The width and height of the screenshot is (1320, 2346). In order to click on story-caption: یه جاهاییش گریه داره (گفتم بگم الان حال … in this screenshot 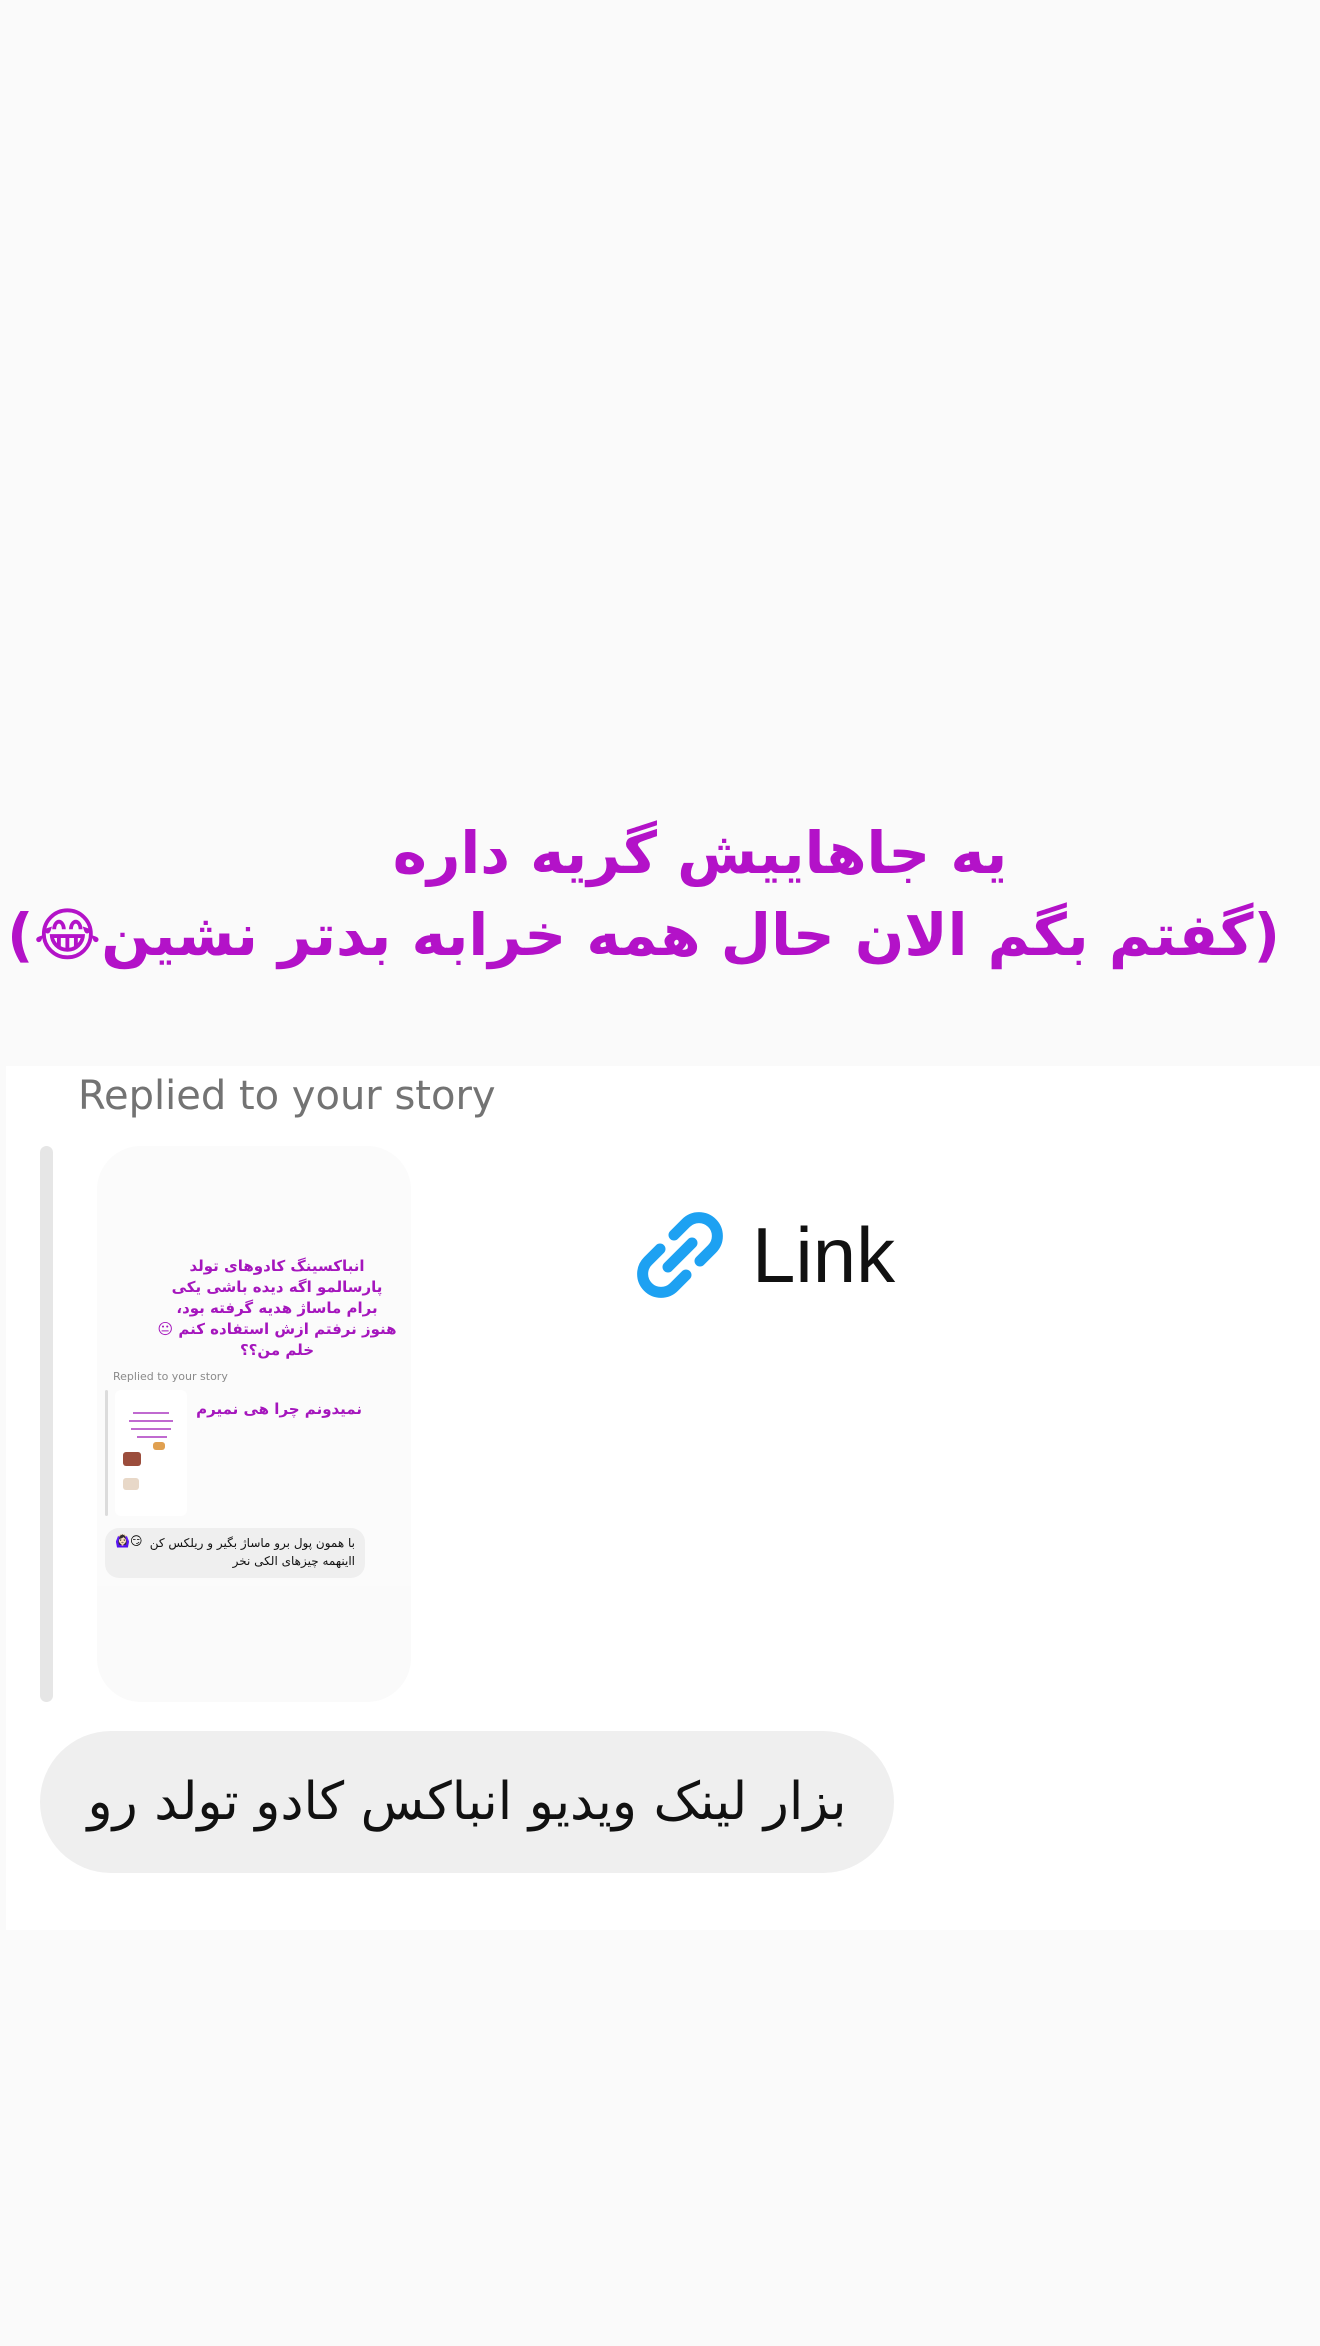, I will do `click(643, 894)`.